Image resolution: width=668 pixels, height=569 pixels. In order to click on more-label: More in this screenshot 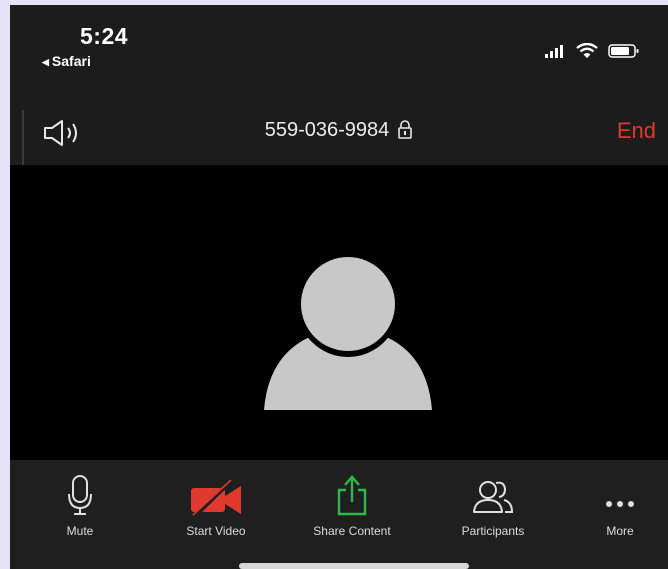, I will do `click(620, 531)`.